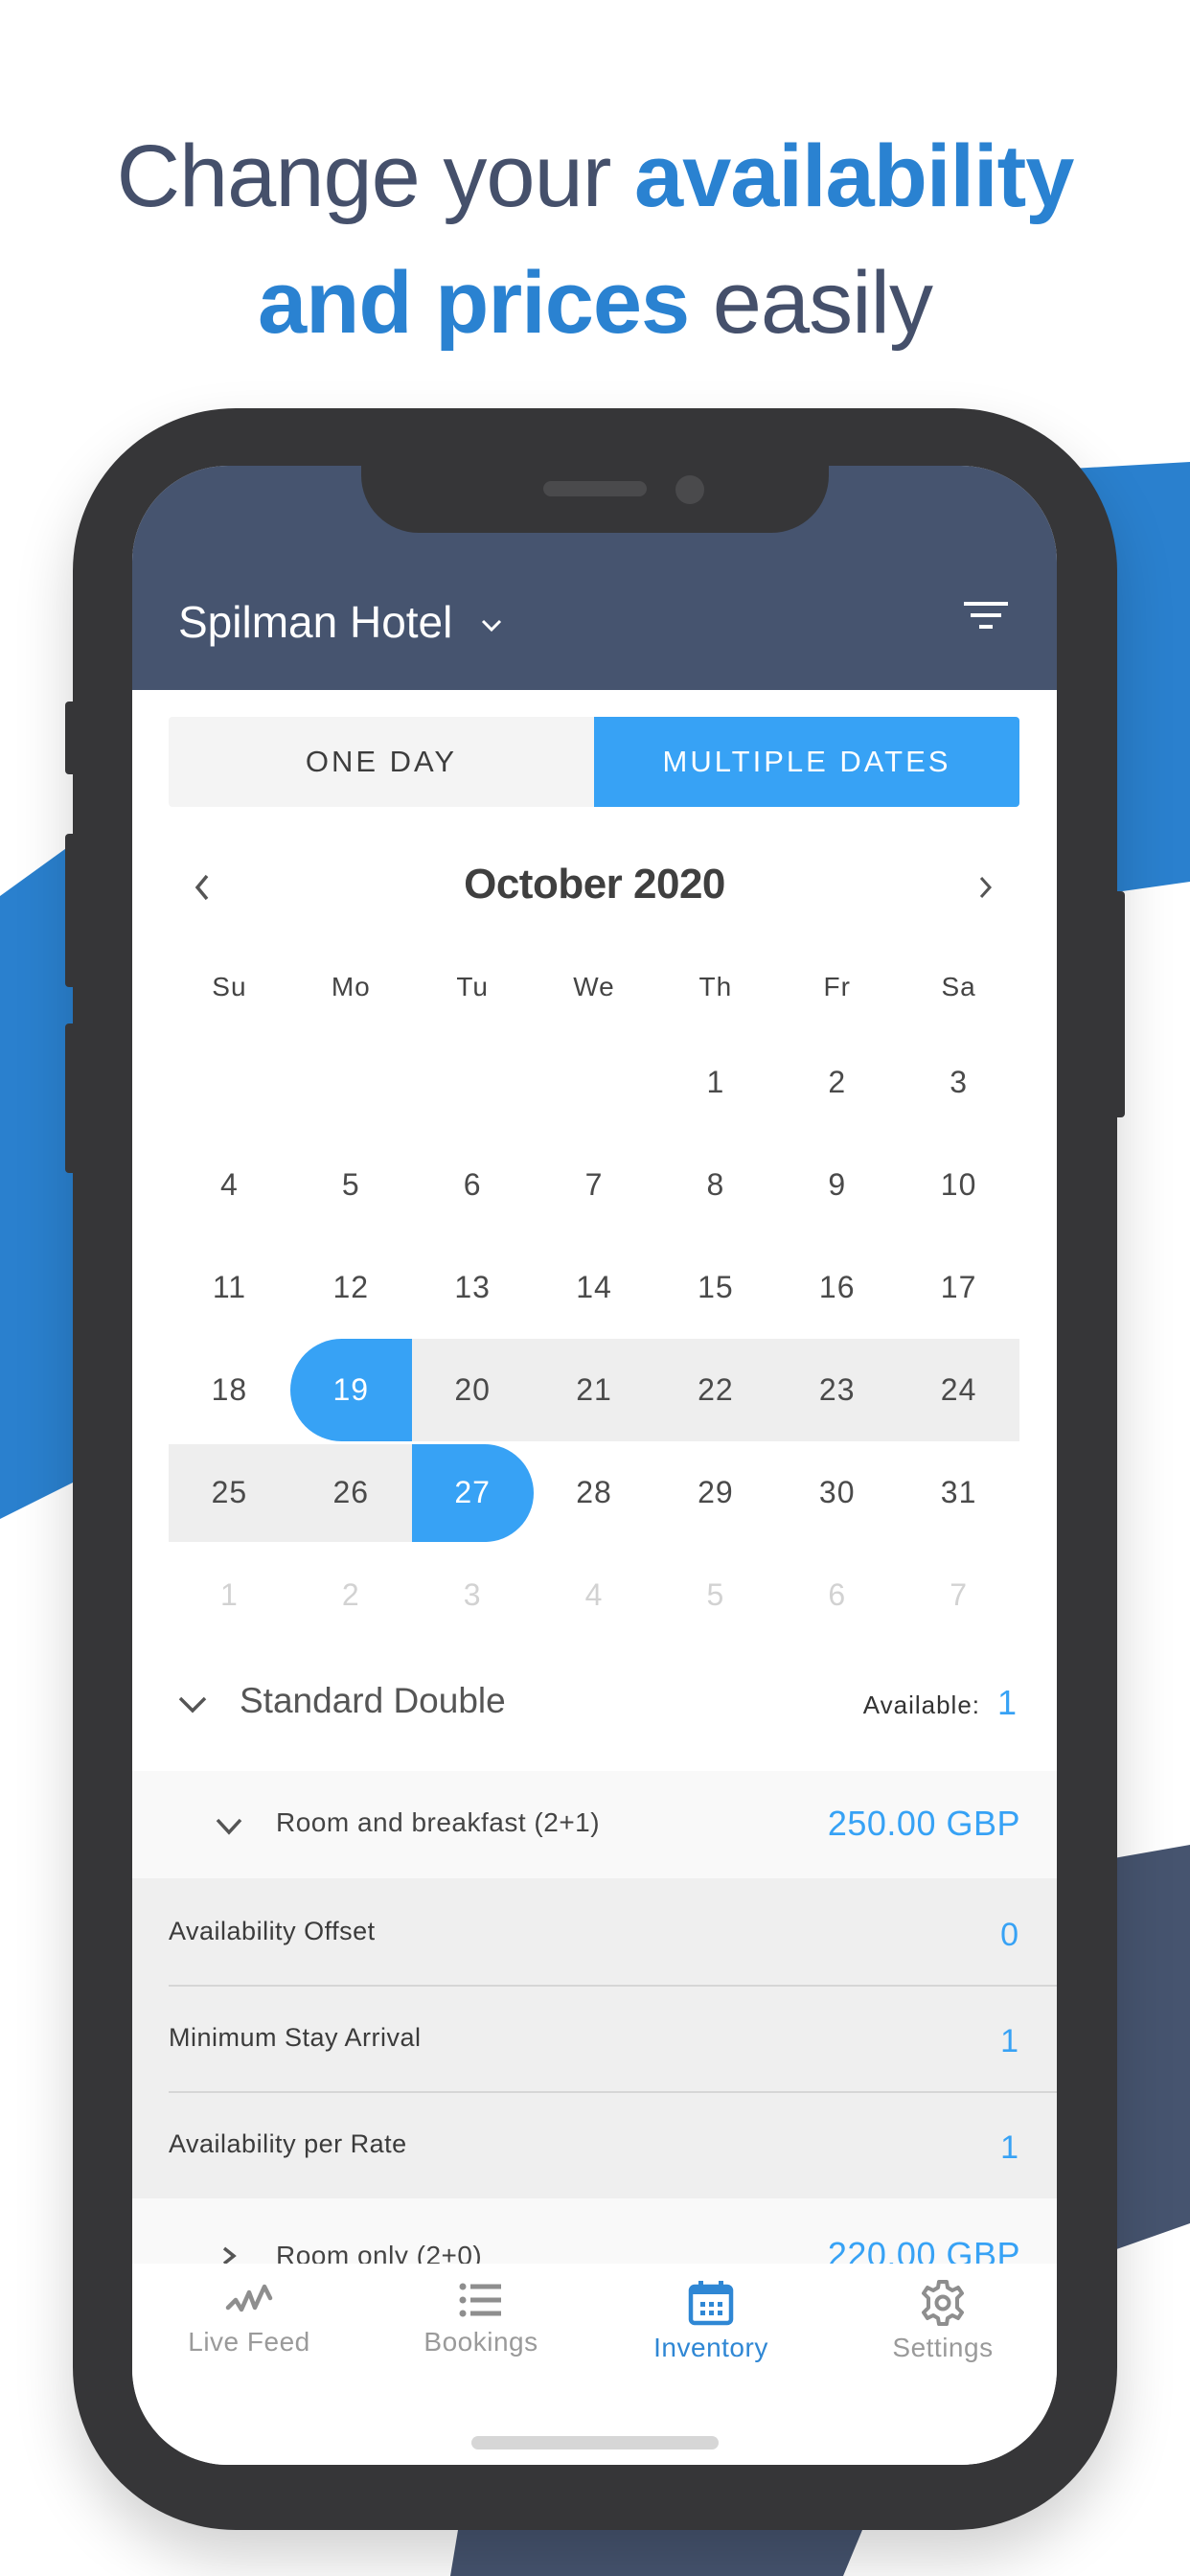 Image resolution: width=1190 pixels, height=2576 pixels. What do you see at coordinates (373, 1700) in the screenshot?
I see `room-name: Standard Double` at bounding box center [373, 1700].